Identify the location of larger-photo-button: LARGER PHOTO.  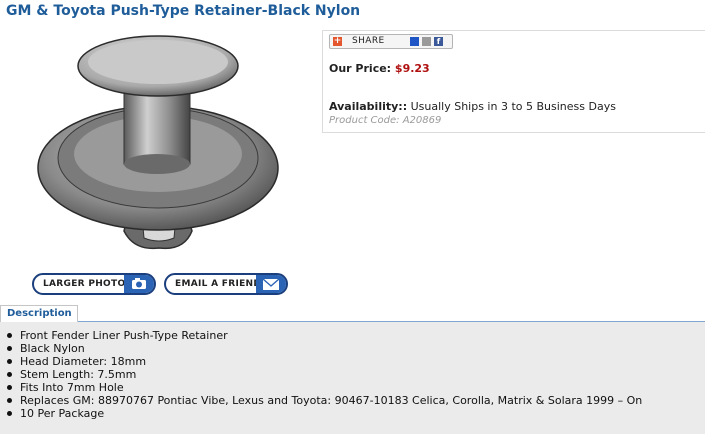
(94, 284).